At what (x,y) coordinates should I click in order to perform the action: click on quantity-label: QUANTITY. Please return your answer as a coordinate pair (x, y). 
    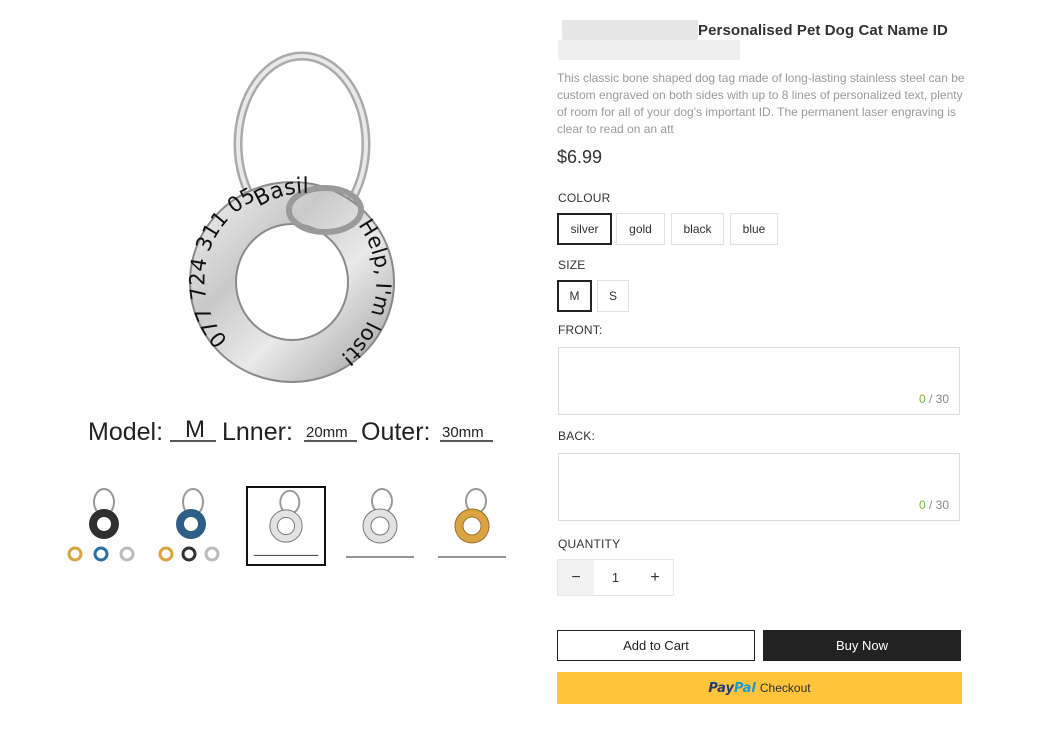
    Looking at the image, I should click on (589, 544).